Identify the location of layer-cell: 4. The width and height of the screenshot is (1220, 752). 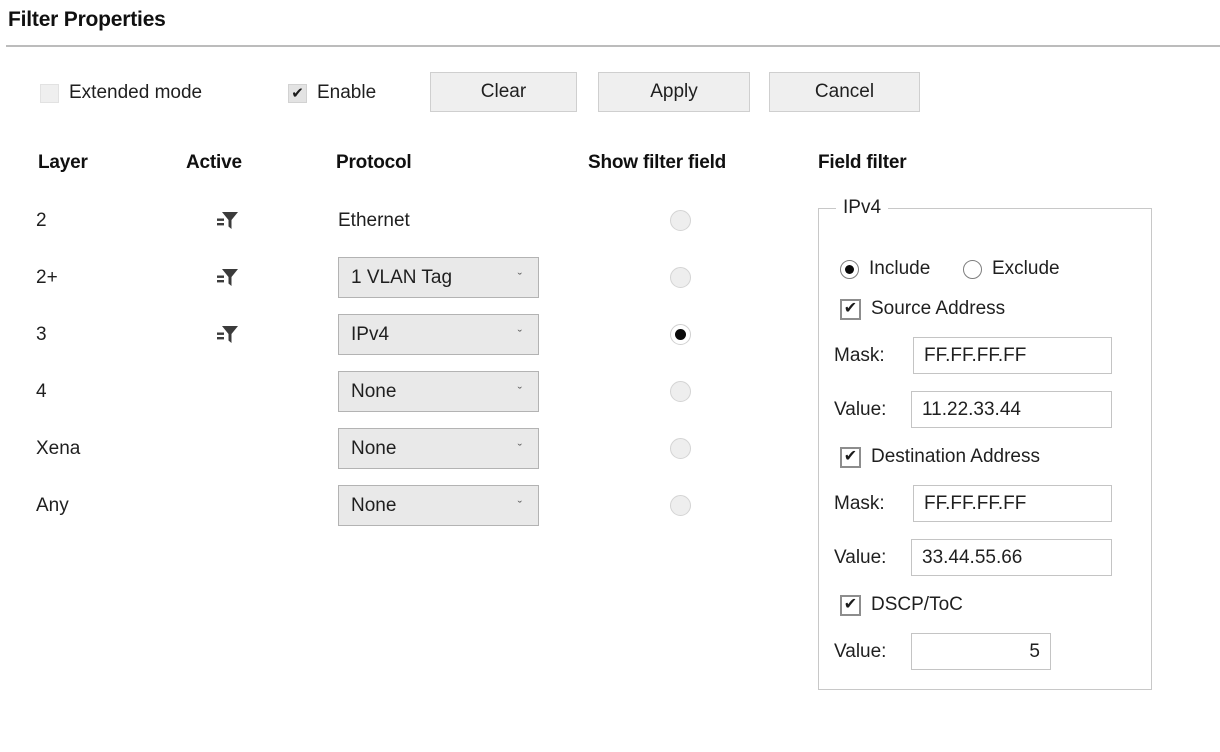
(41, 391).